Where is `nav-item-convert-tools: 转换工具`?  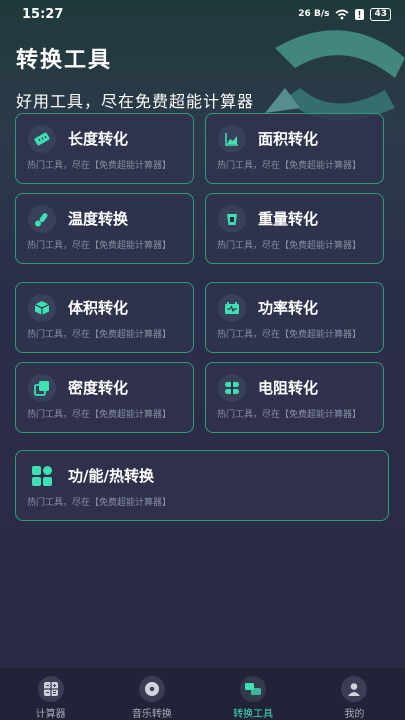
nav-item-convert-tools: 转换工具 is located at coordinates (253, 698).